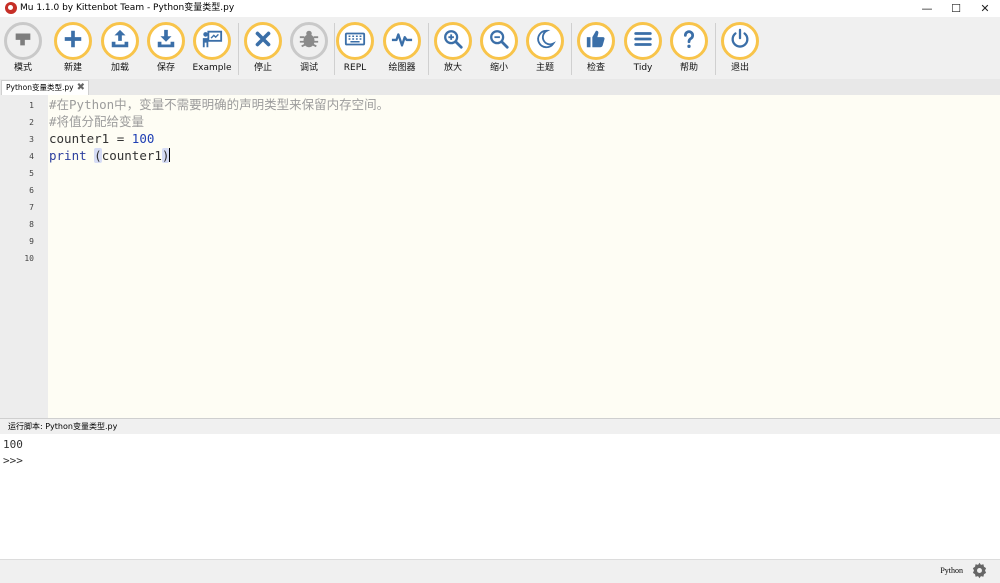 The image size is (1000, 583). I want to click on pulse-icon, so click(402, 41).